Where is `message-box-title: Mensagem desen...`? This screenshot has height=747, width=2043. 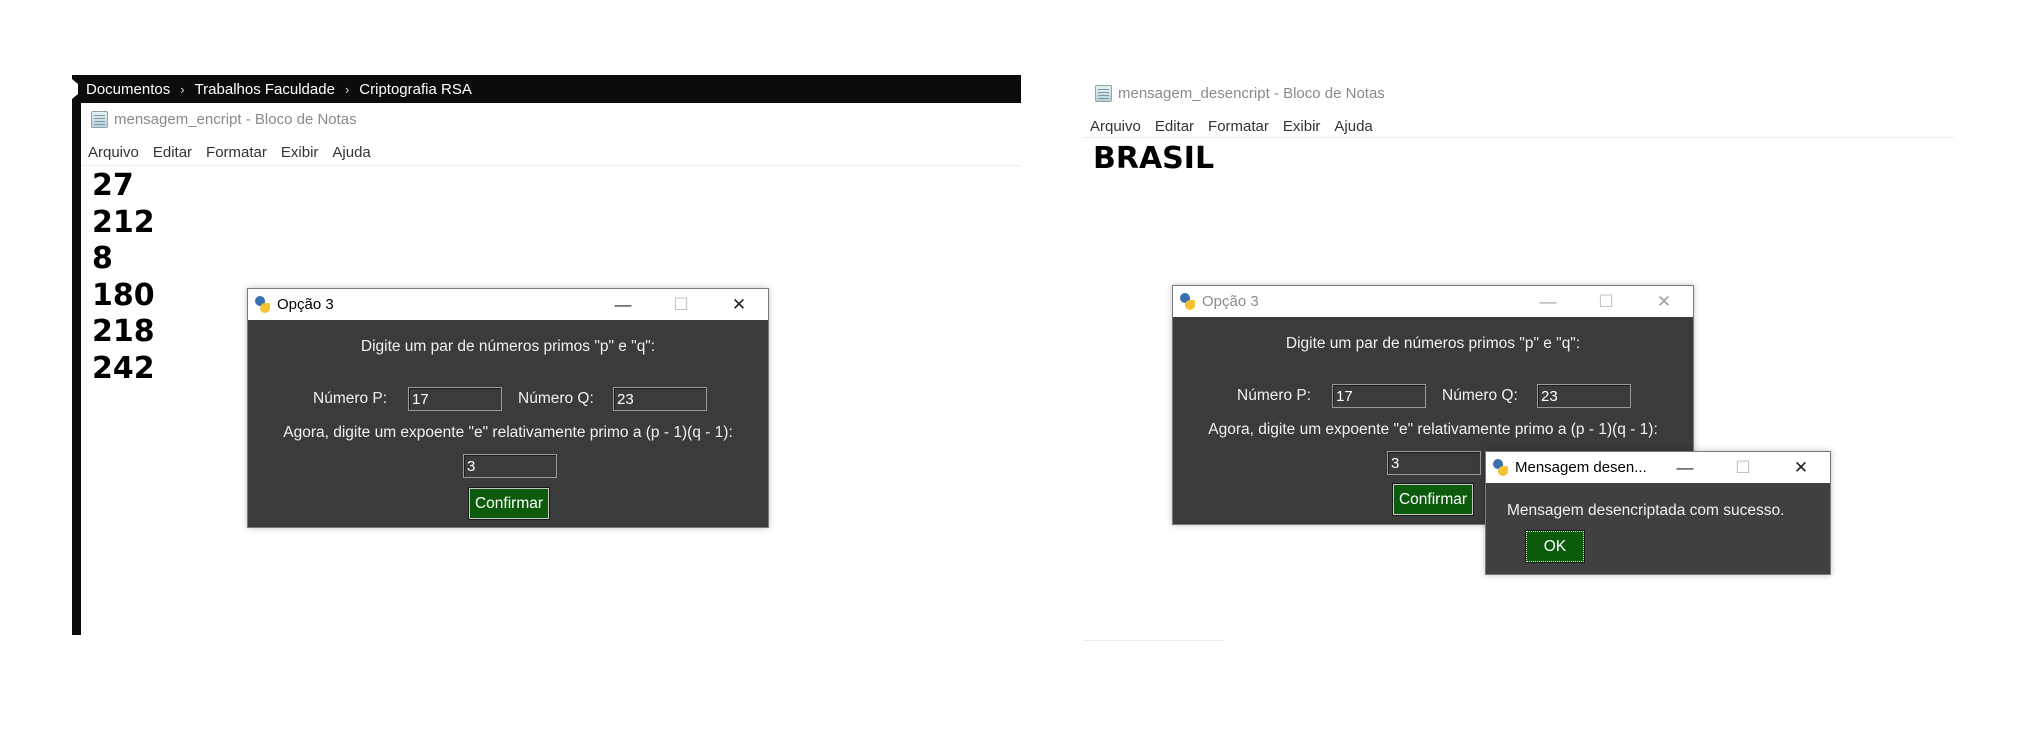
message-box-title: Mensagem desen... is located at coordinates (1581, 467).